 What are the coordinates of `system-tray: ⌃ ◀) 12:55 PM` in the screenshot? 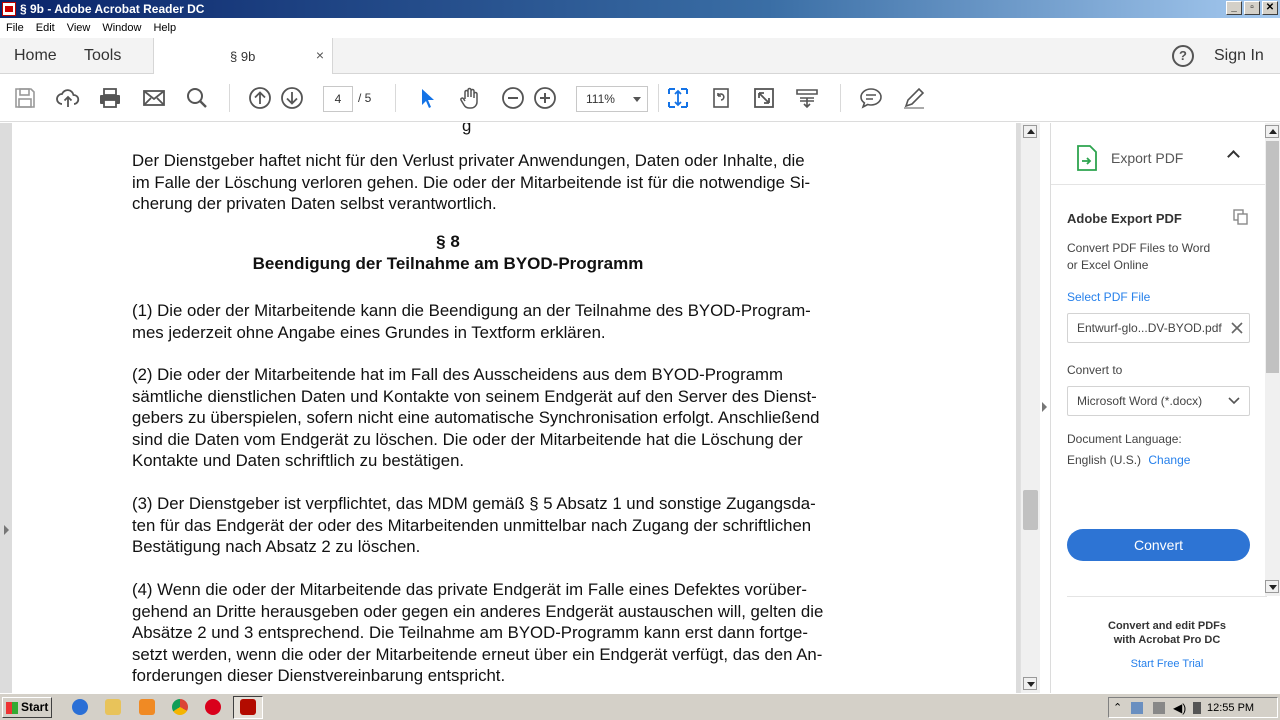 It's located at (1193, 707).